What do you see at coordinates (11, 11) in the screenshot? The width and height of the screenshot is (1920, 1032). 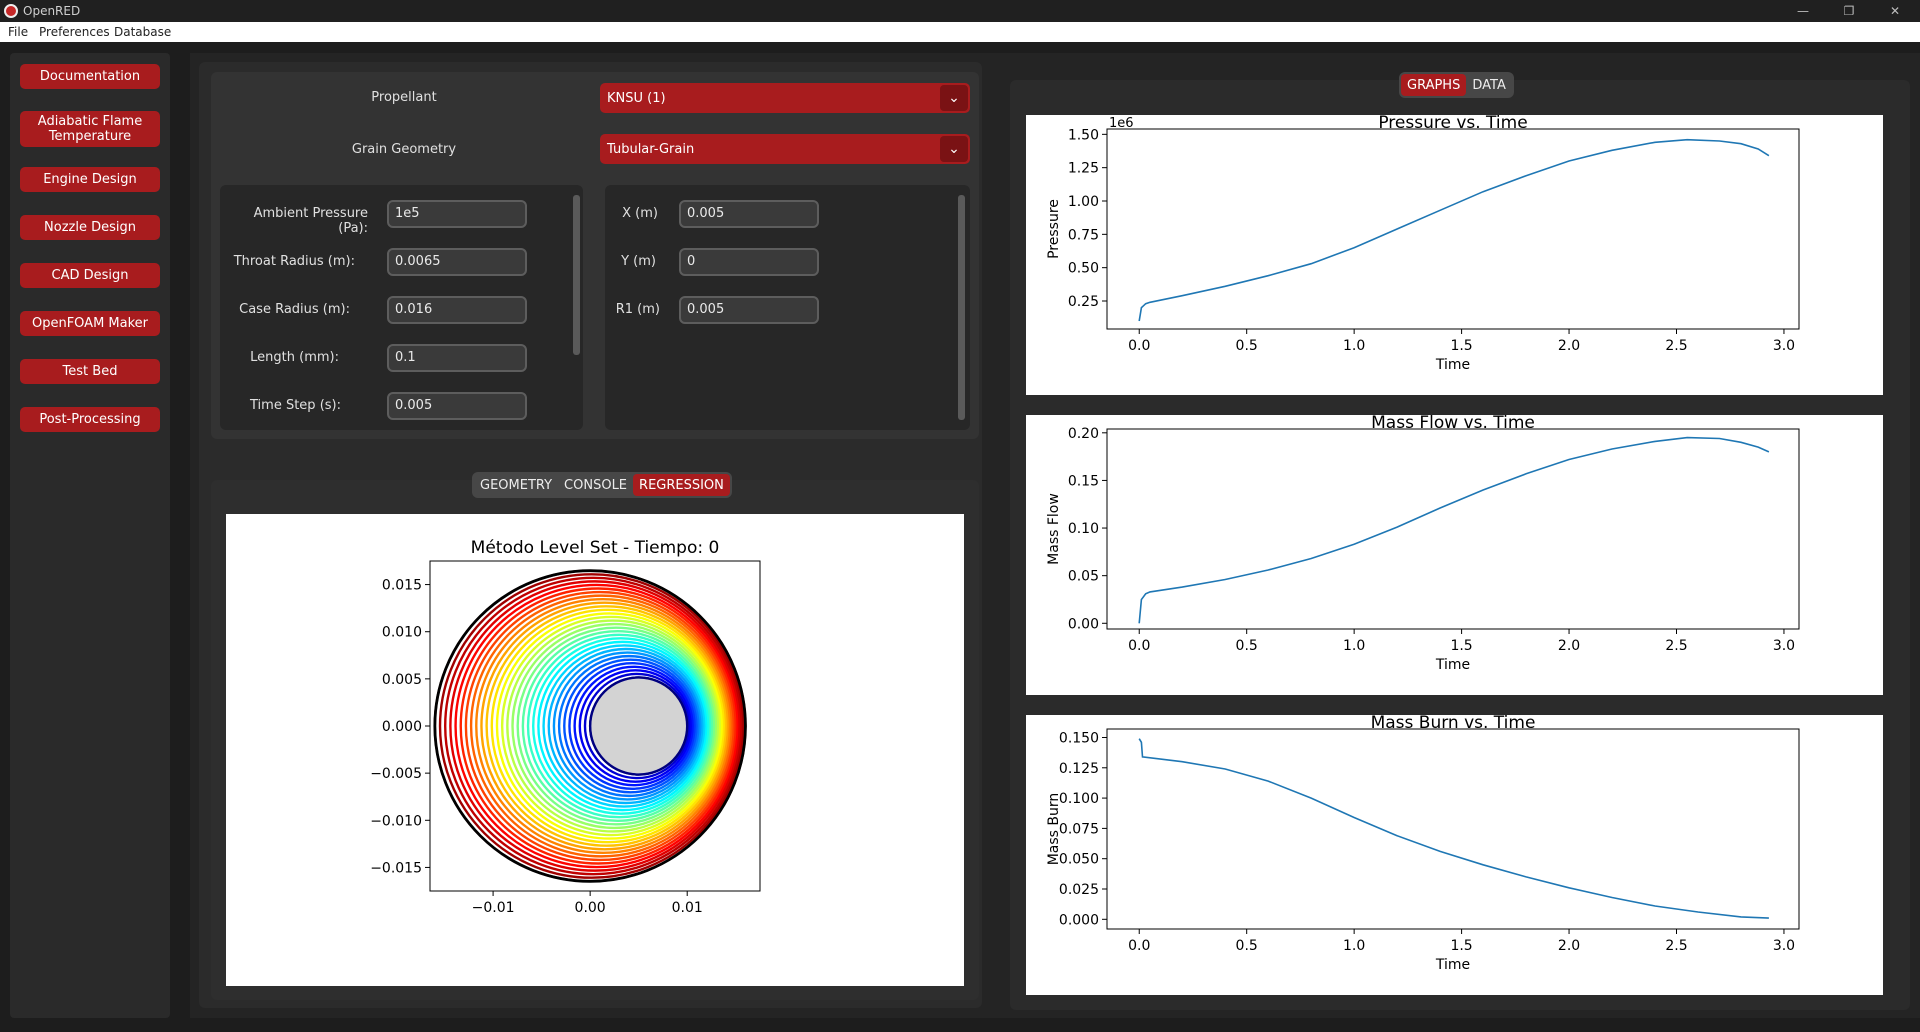 I see `app-logo-icon` at bounding box center [11, 11].